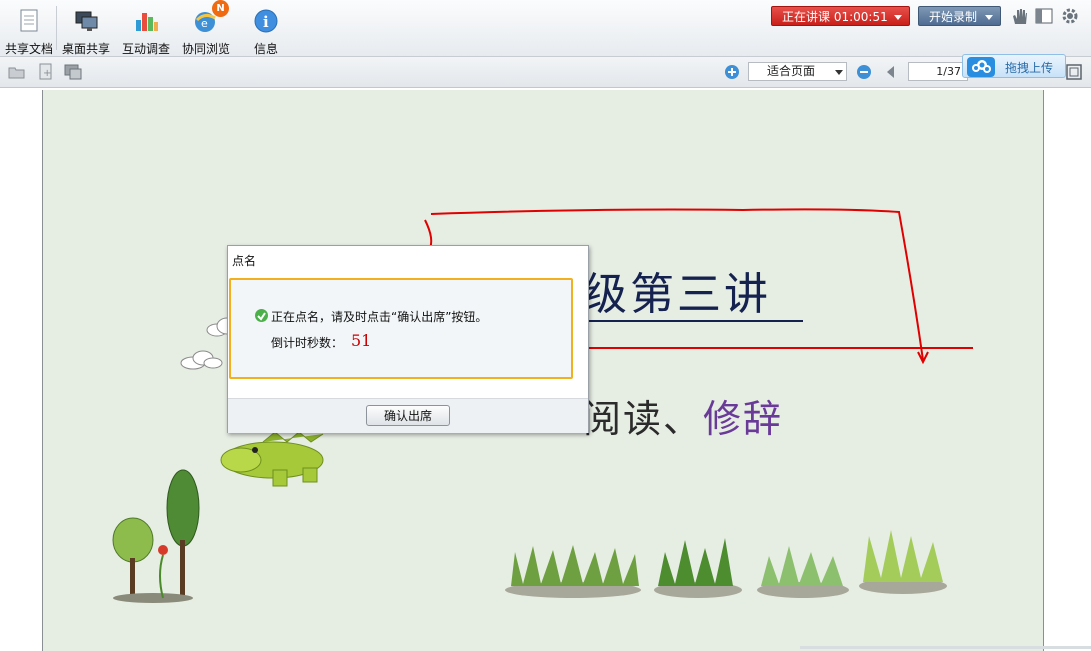  What do you see at coordinates (146, 21) in the screenshot?
I see `bar-chart-icon` at bounding box center [146, 21].